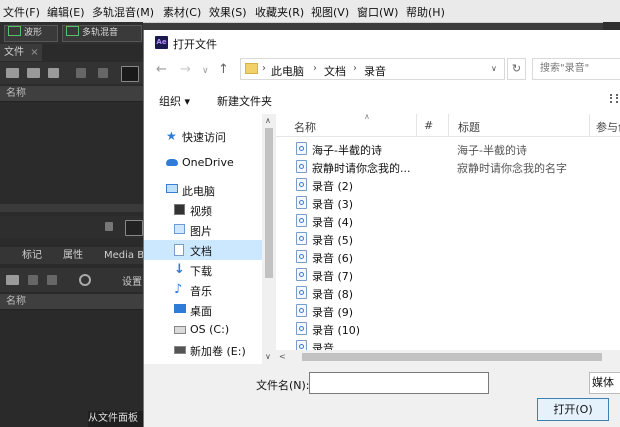  Describe the element at coordinates (14, 31) in the screenshot. I see `waveform-icon` at that location.